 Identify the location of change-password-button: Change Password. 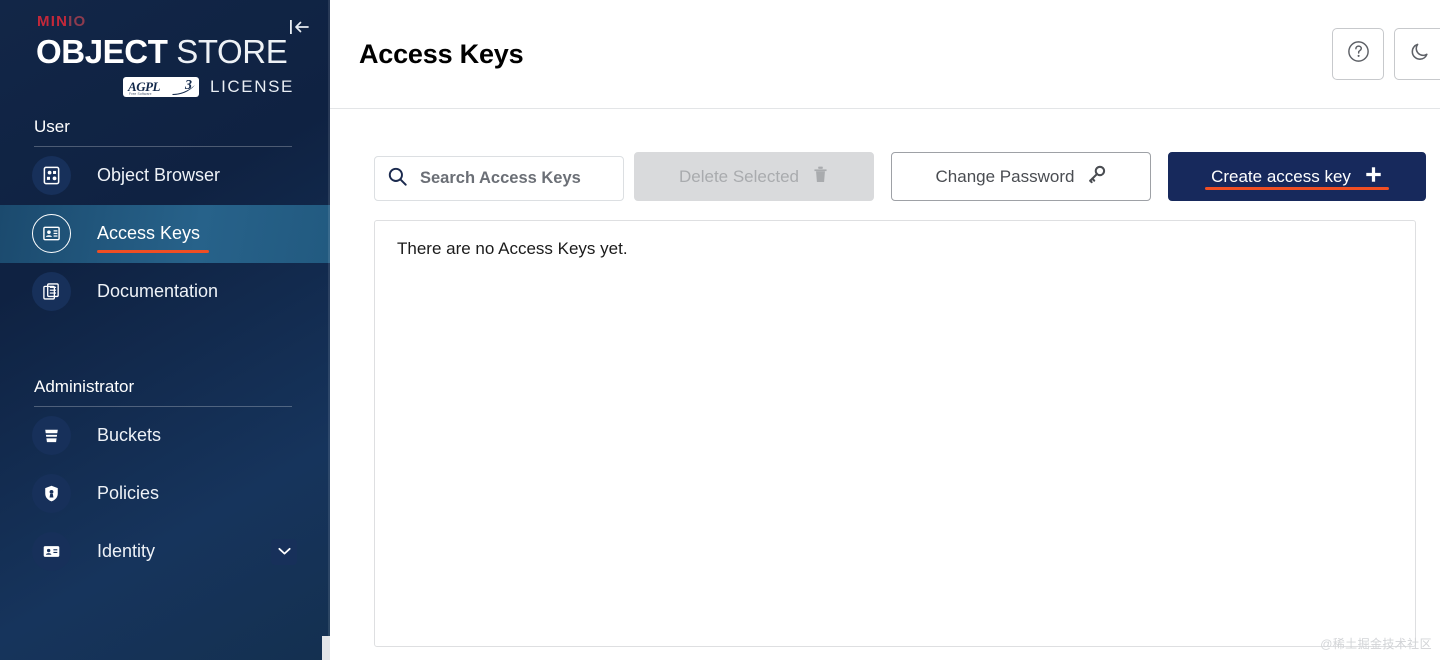
(1021, 176).